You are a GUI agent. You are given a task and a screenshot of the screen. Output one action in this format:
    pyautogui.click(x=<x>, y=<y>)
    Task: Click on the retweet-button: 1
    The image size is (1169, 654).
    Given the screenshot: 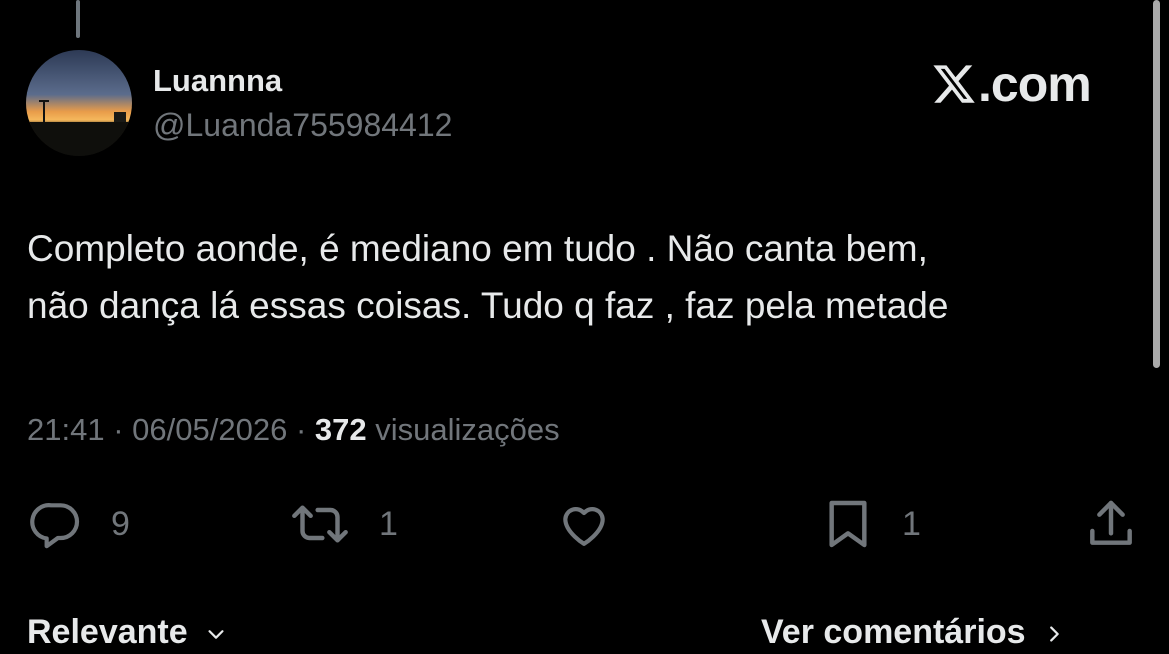 What is the action you would take?
    pyautogui.click(x=342, y=524)
    